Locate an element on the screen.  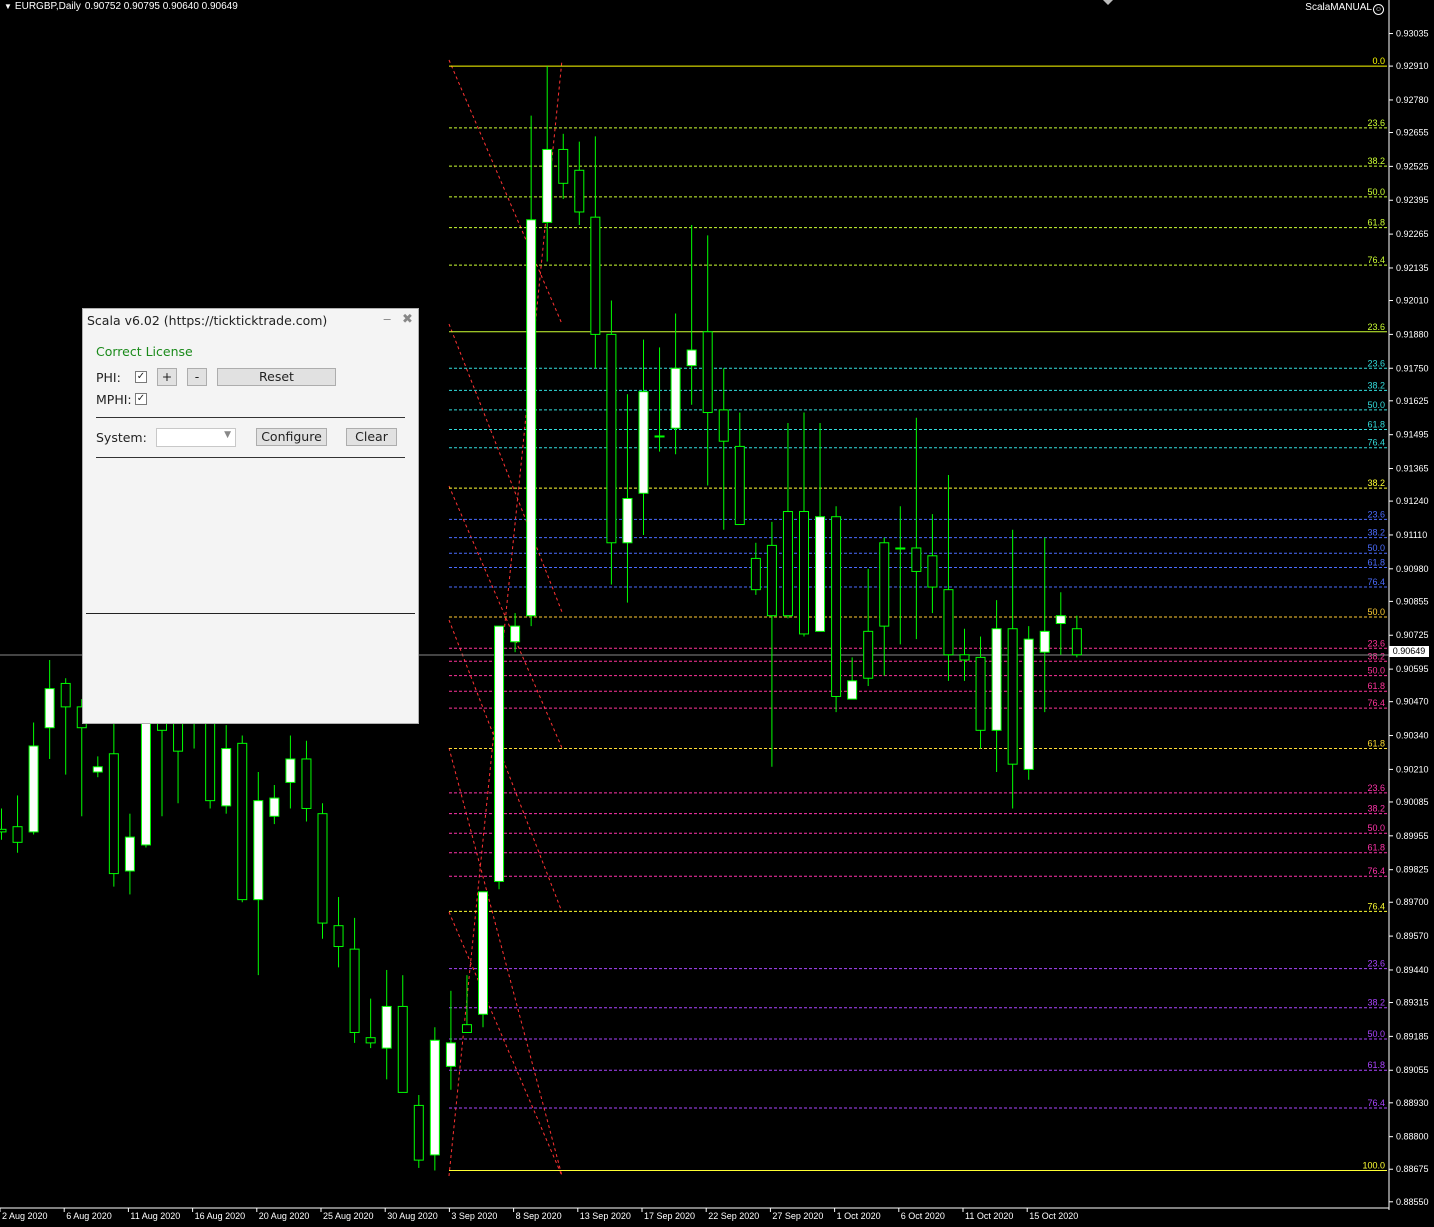
price-tick-label: 0.91495 is located at coordinates (1412, 435).